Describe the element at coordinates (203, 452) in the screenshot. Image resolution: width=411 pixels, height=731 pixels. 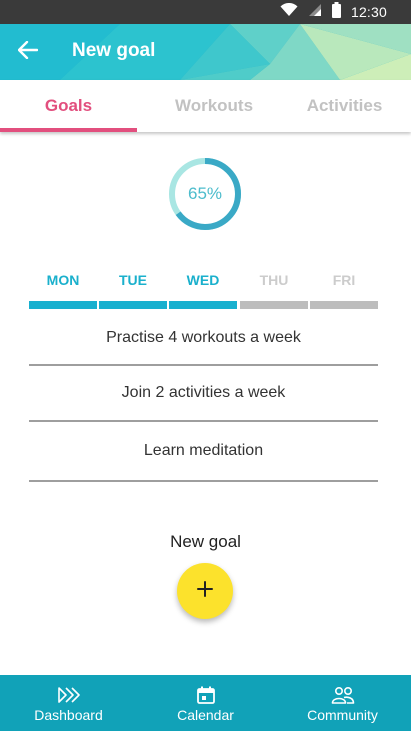
I see `goal-item: Learn meditation` at that location.